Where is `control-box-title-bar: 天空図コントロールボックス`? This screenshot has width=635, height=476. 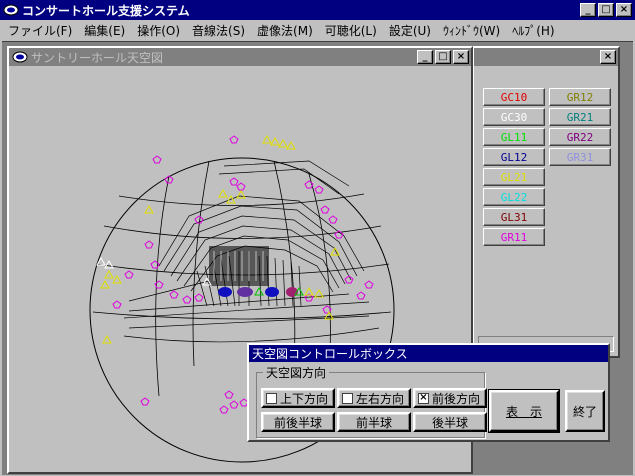 control-box-title-bar: 天空図コントロールボックス is located at coordinates (428, 353).